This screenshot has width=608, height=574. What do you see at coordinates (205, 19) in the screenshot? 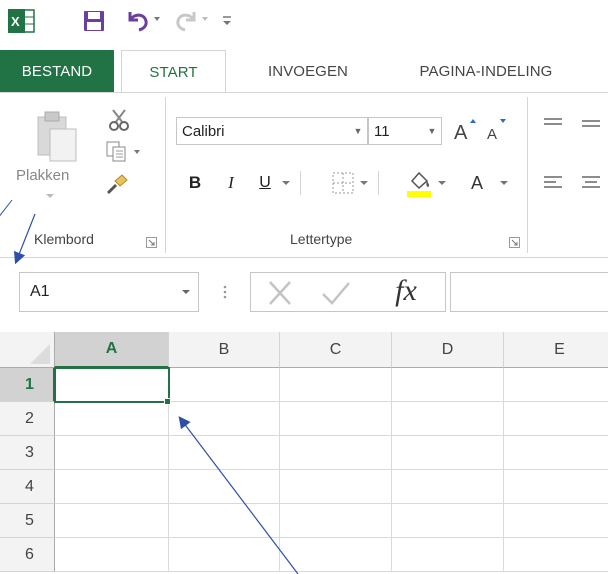
I see `redo-dropdown-icon` at bounding box center [205, 19].